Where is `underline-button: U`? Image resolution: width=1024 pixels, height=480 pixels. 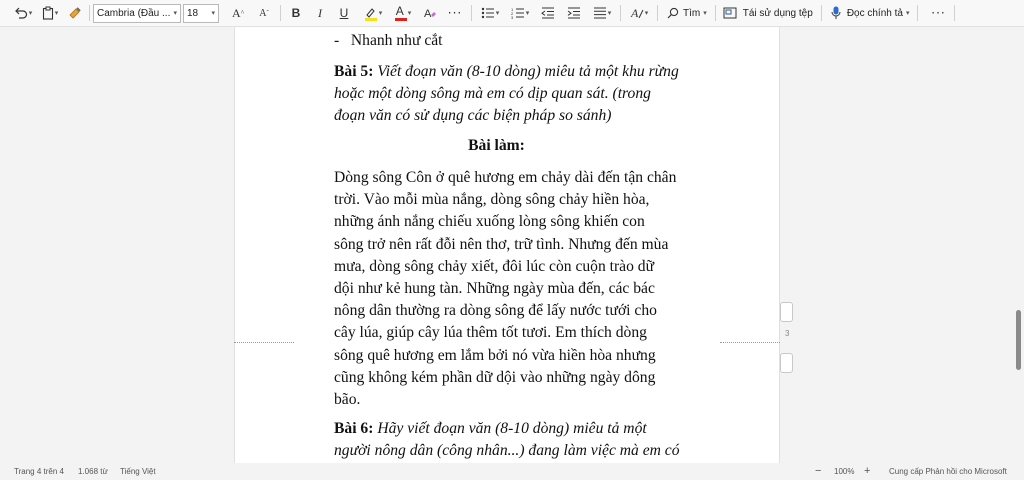
underline-button: U is located at coordinates (344, 13).